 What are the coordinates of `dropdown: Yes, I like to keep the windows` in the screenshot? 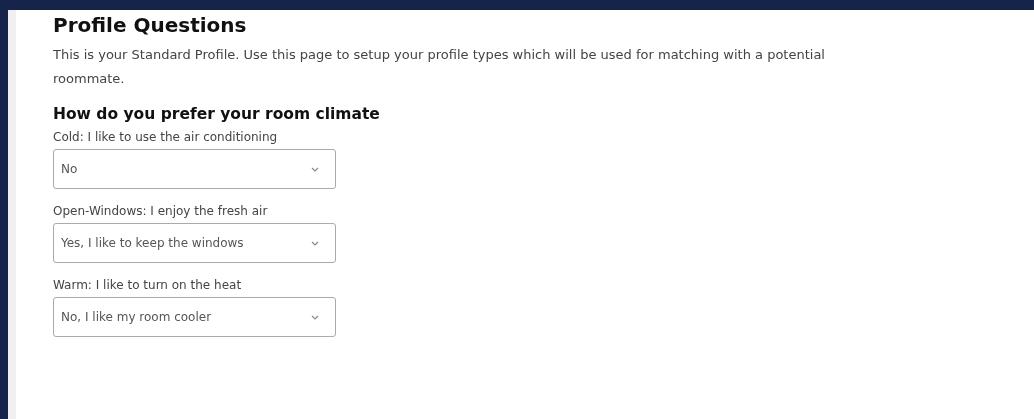 It's located at (194, 243).